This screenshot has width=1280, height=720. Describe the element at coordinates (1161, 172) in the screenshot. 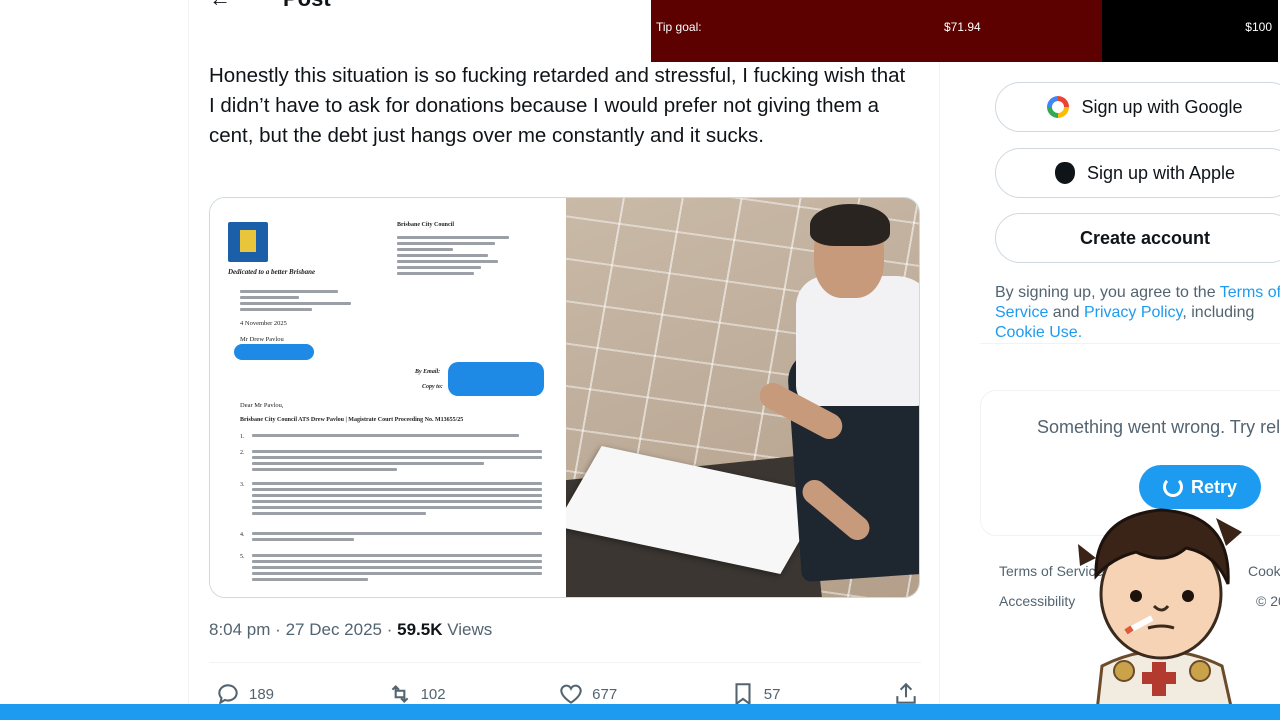

I see `apple-signup-label: Sign up with Apple` at that location.